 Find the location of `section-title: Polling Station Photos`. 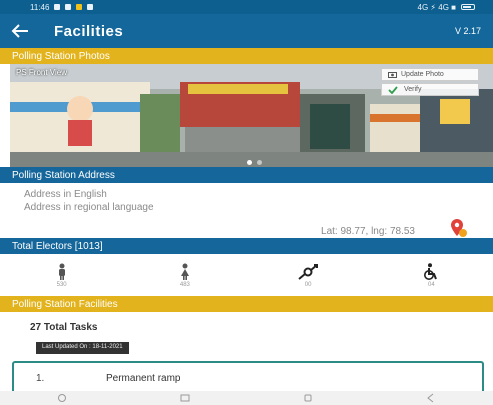

section-title: Polling Station Photos is located at coordinates (61, 56).